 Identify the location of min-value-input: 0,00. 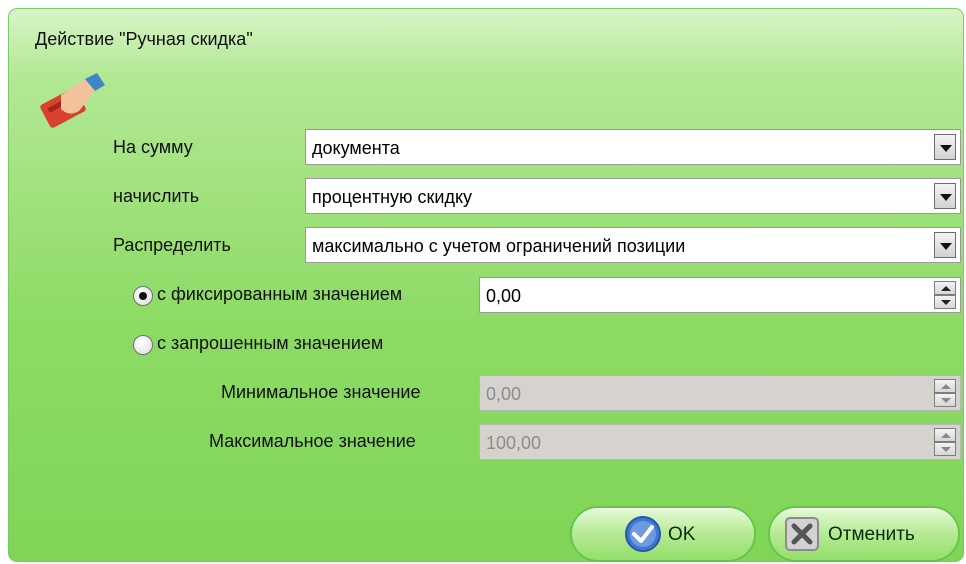
(504, 394).